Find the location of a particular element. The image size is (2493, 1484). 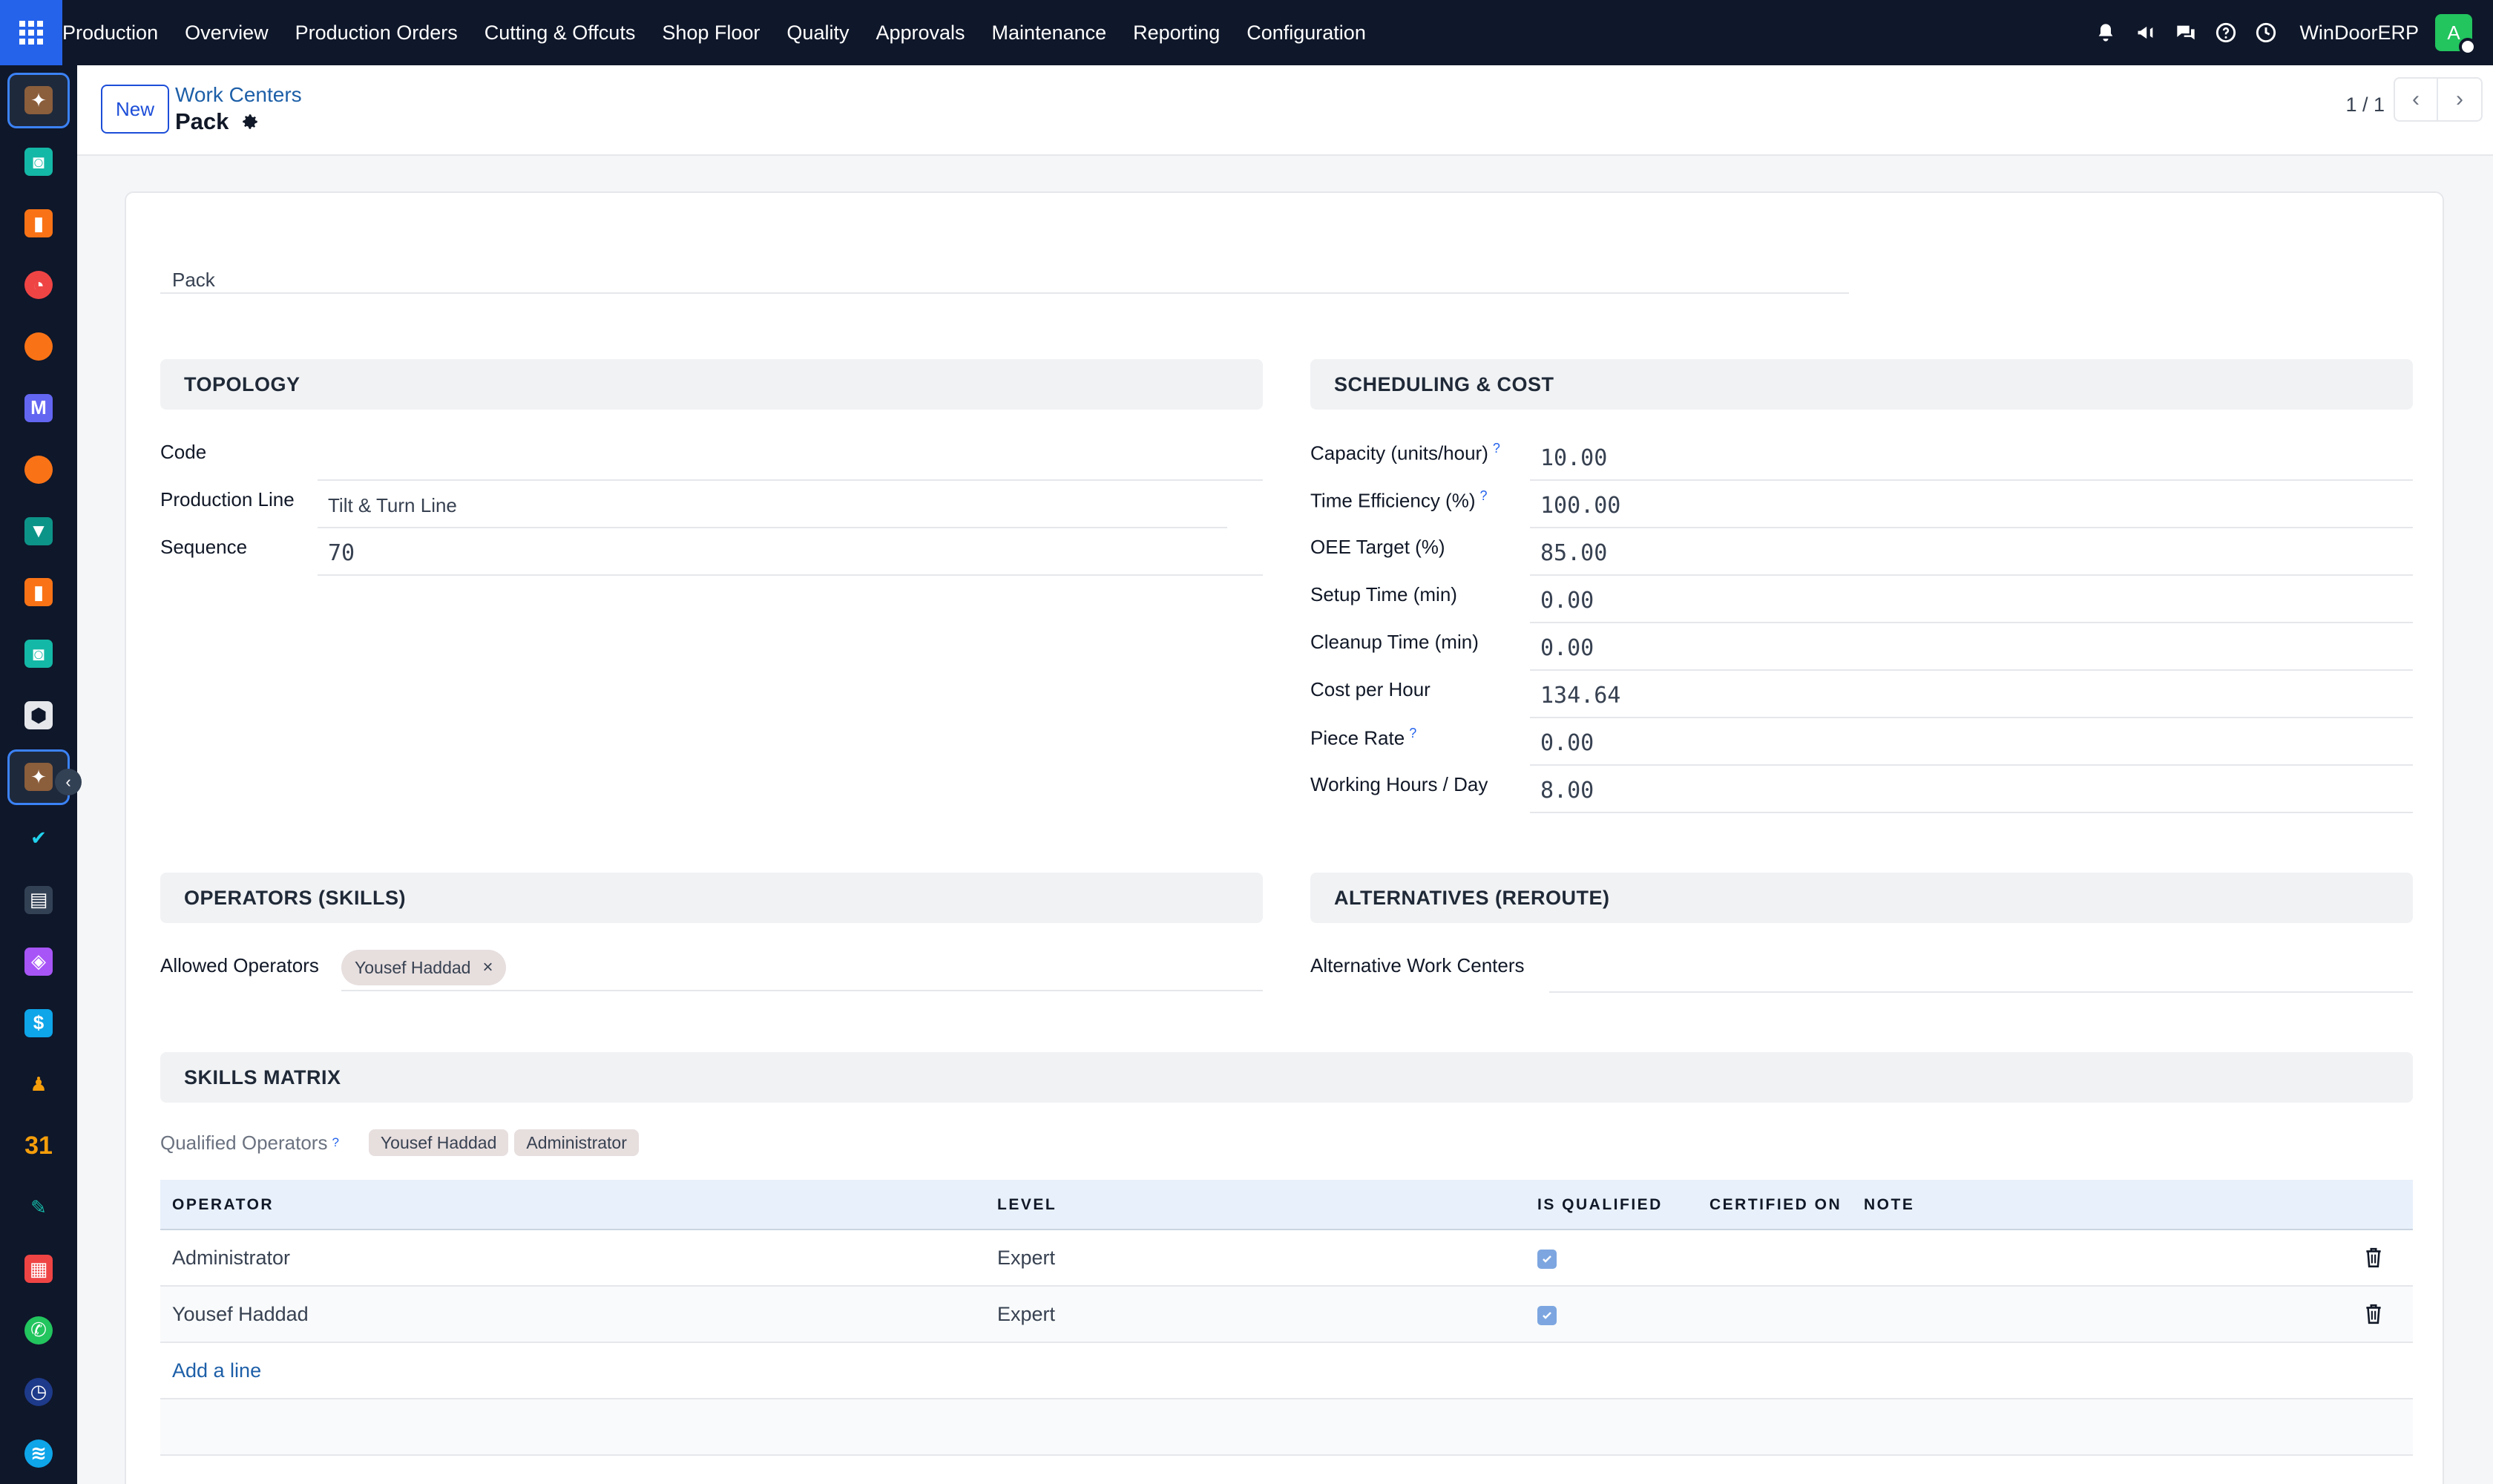

menu-maintenance: Maintenance is located at coordinates (1049, 33).